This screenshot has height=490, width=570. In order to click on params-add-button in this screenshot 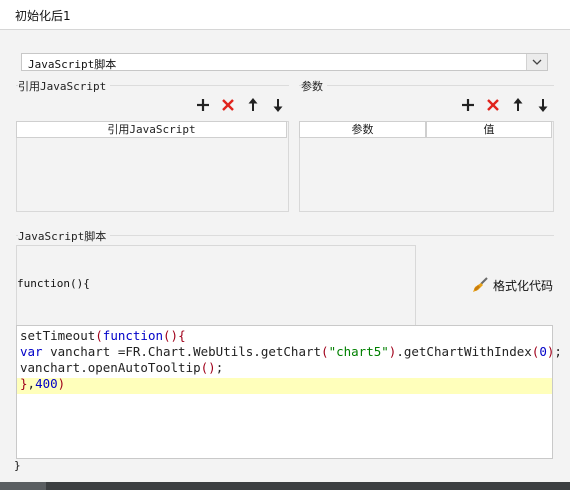, I will do `click(468, 105)`.